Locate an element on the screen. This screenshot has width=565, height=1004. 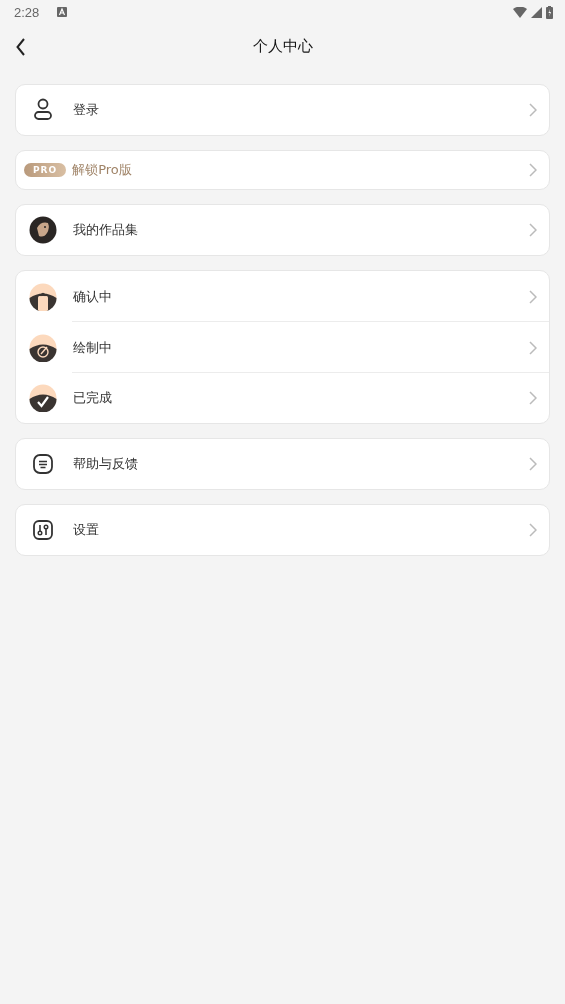
menu-item: 帮助与反馈 is located at coordinates (282, 464).